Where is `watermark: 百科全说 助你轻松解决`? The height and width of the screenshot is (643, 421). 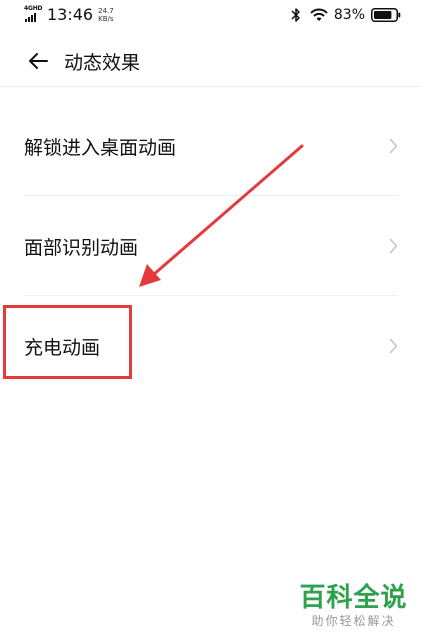 watermark: 百科全说 助你轻松解决 is located at coordinates (353, 606).